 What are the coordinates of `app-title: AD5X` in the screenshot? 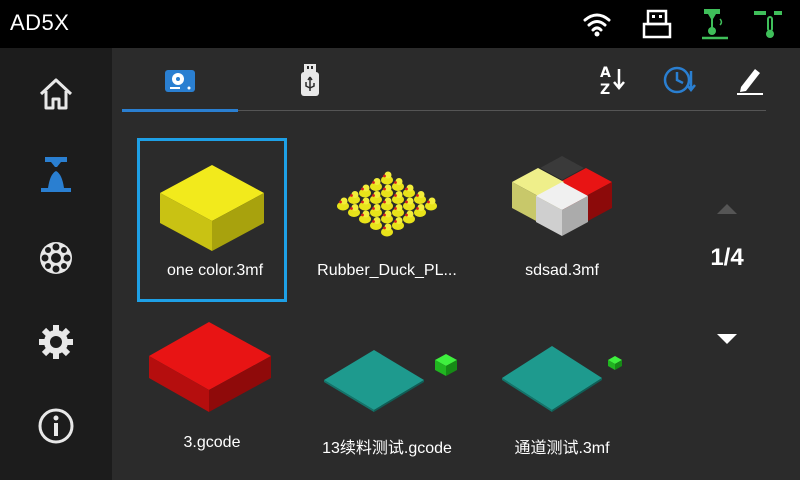 It's located at (40, 22).